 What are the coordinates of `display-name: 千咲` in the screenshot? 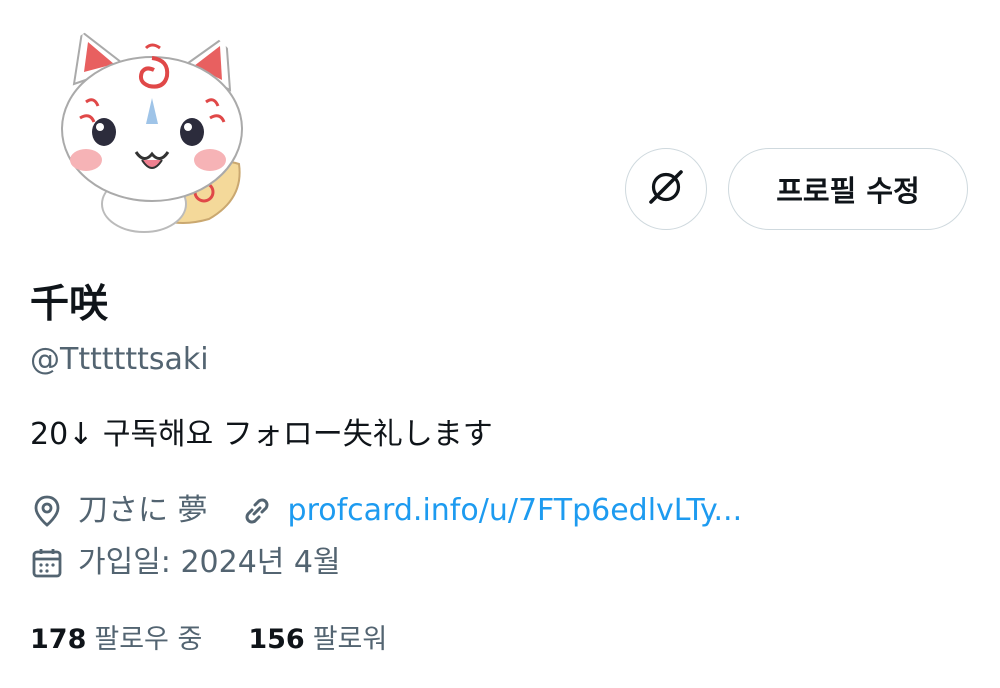 It's located at (69, 304).